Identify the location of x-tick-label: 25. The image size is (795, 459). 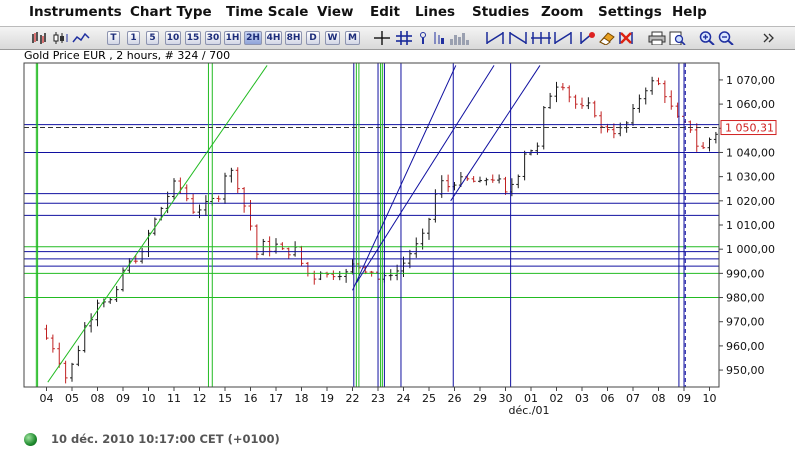
(429, 398).